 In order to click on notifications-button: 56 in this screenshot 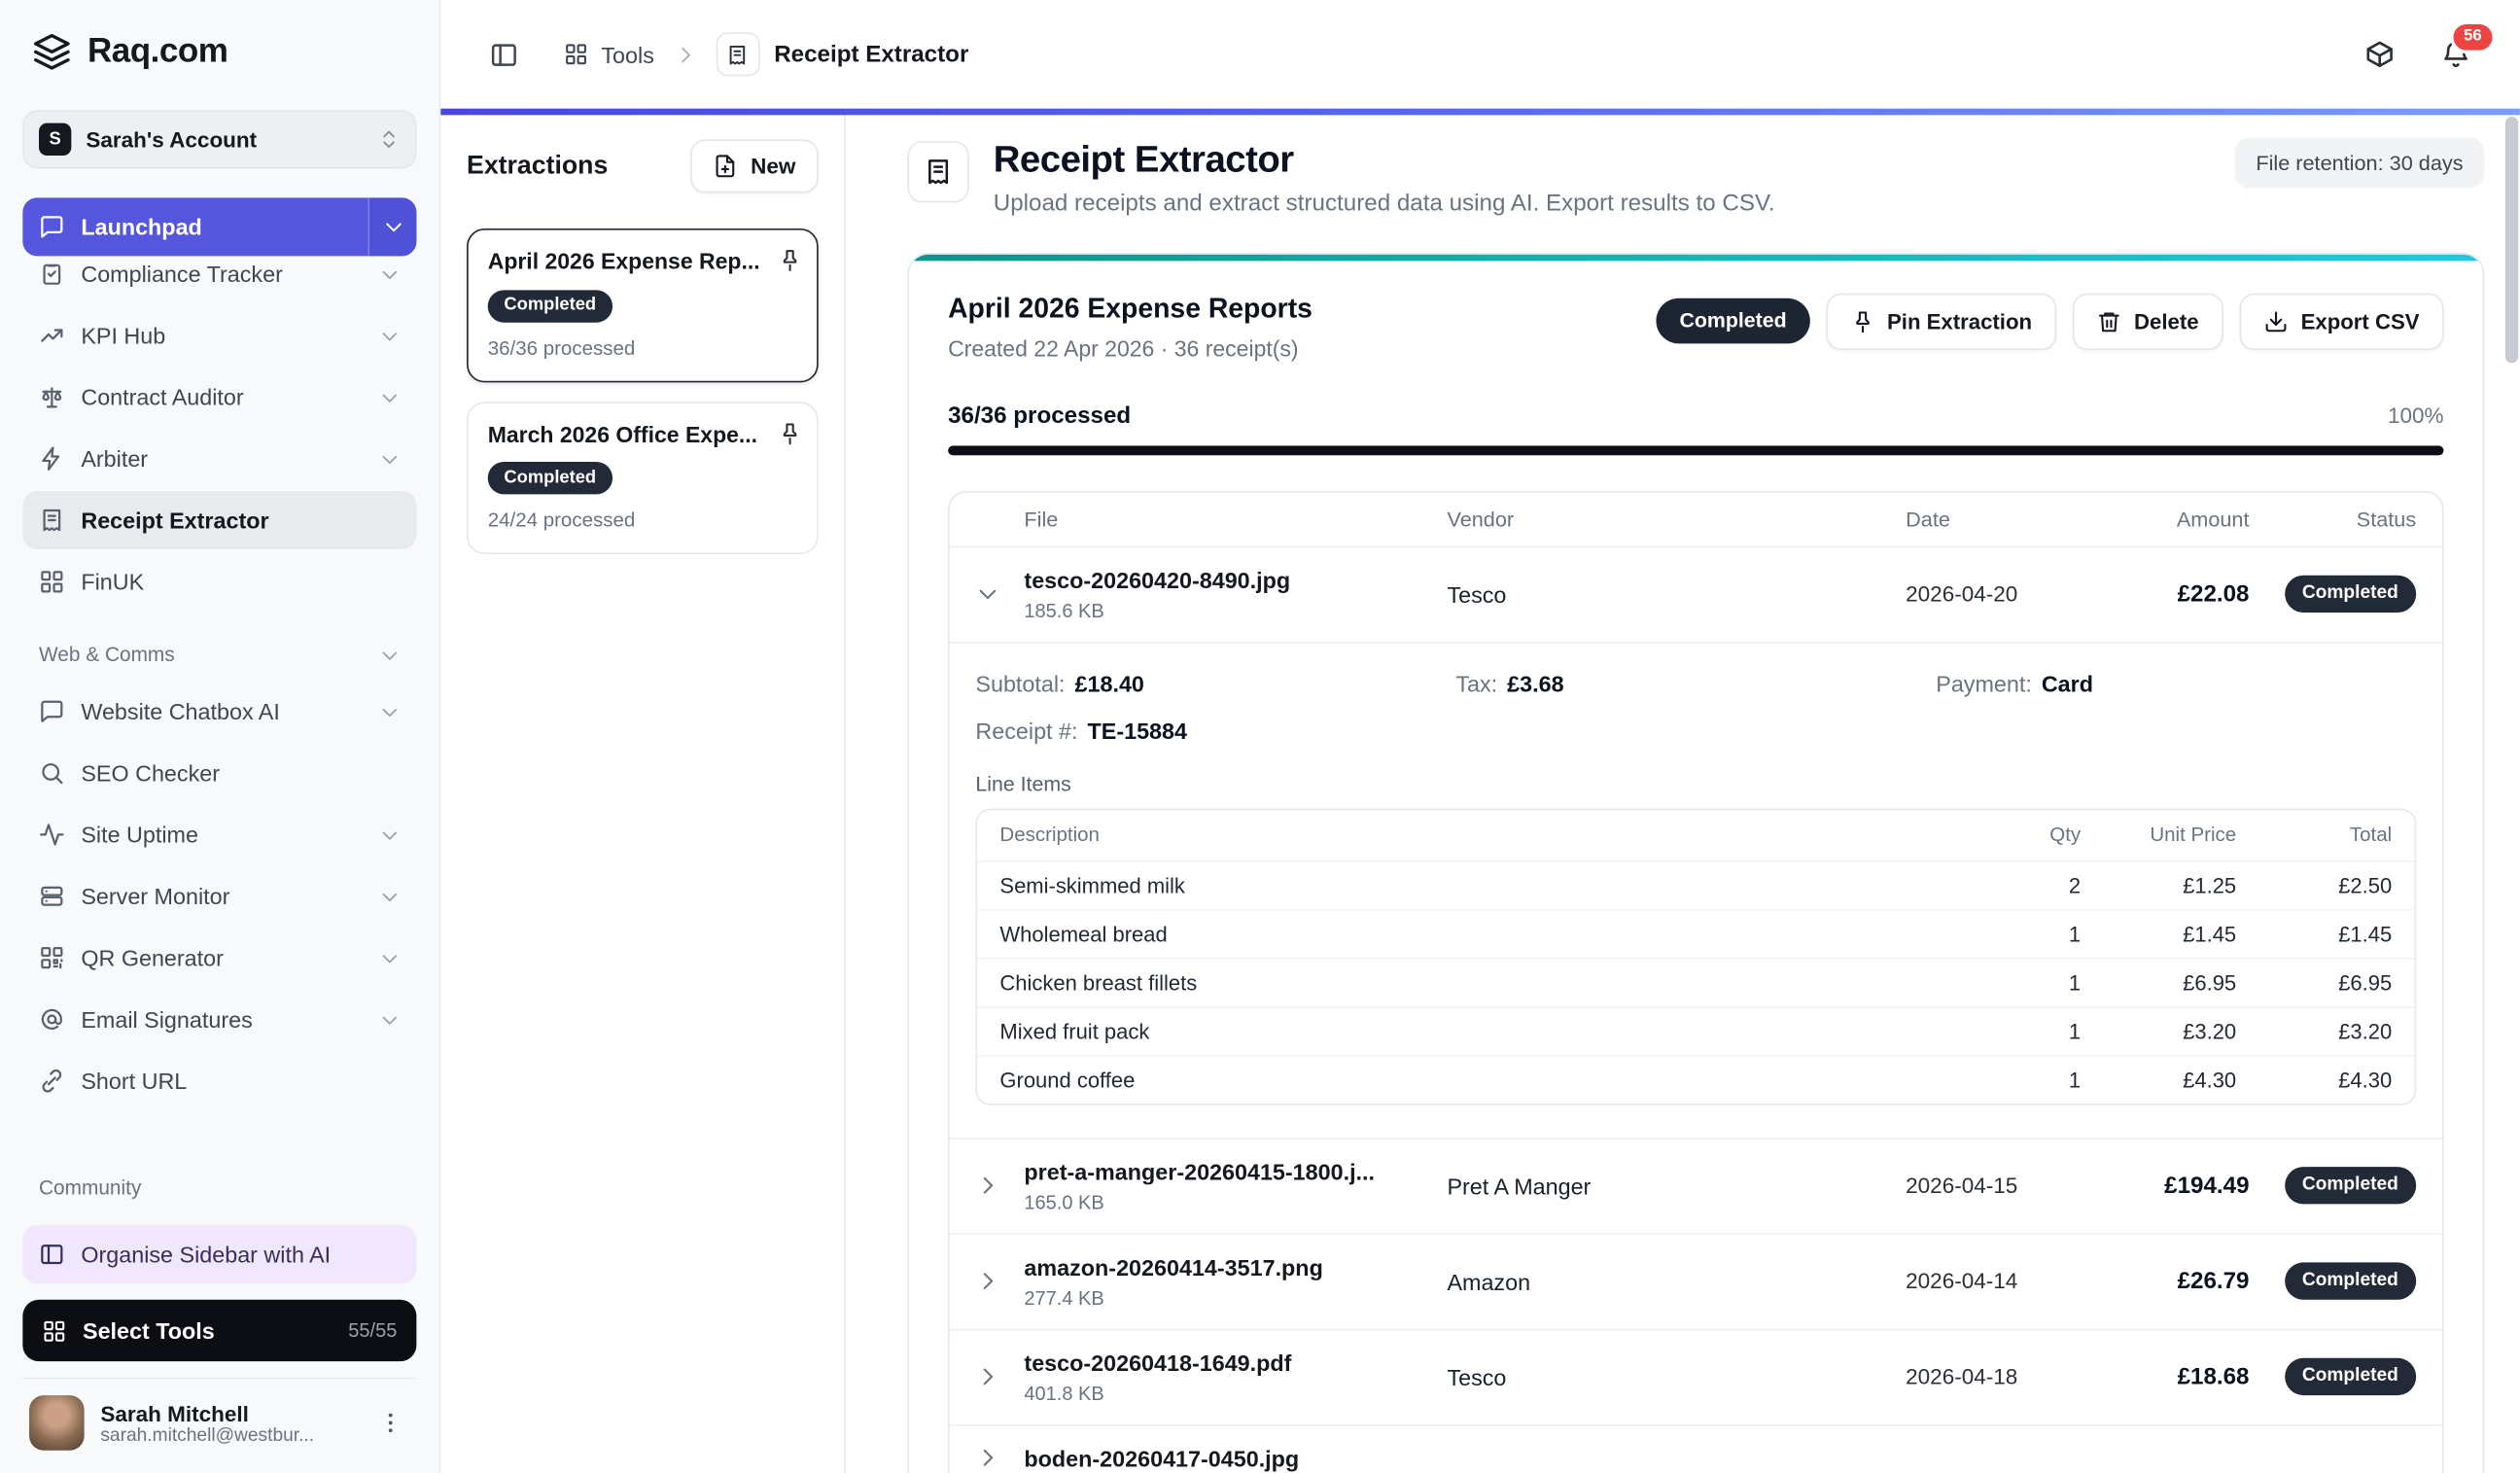, I will do `click(2465, 48)`.